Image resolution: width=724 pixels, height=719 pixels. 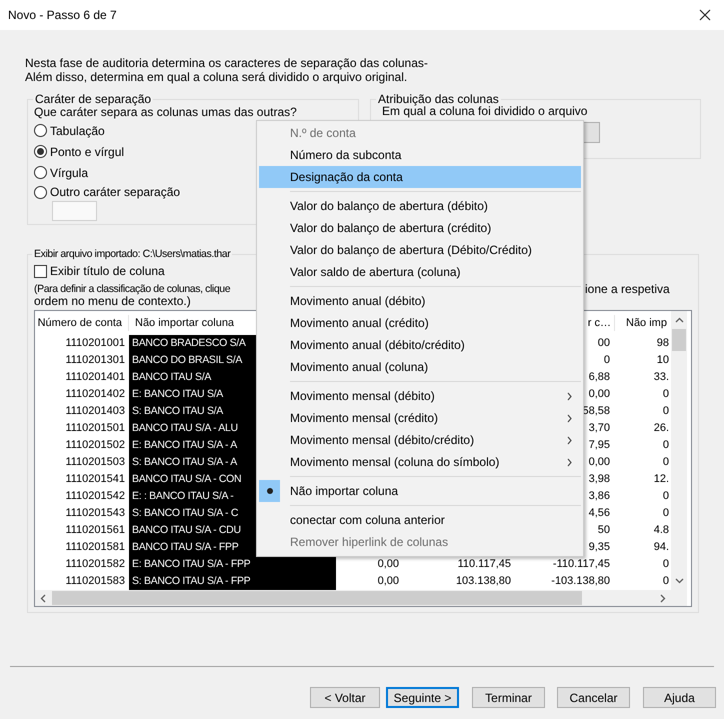 What do you see at coordinates (581, 564) in the screenshot?
I see `table-cell: -110.117,45` at bounding box center [581, 564].